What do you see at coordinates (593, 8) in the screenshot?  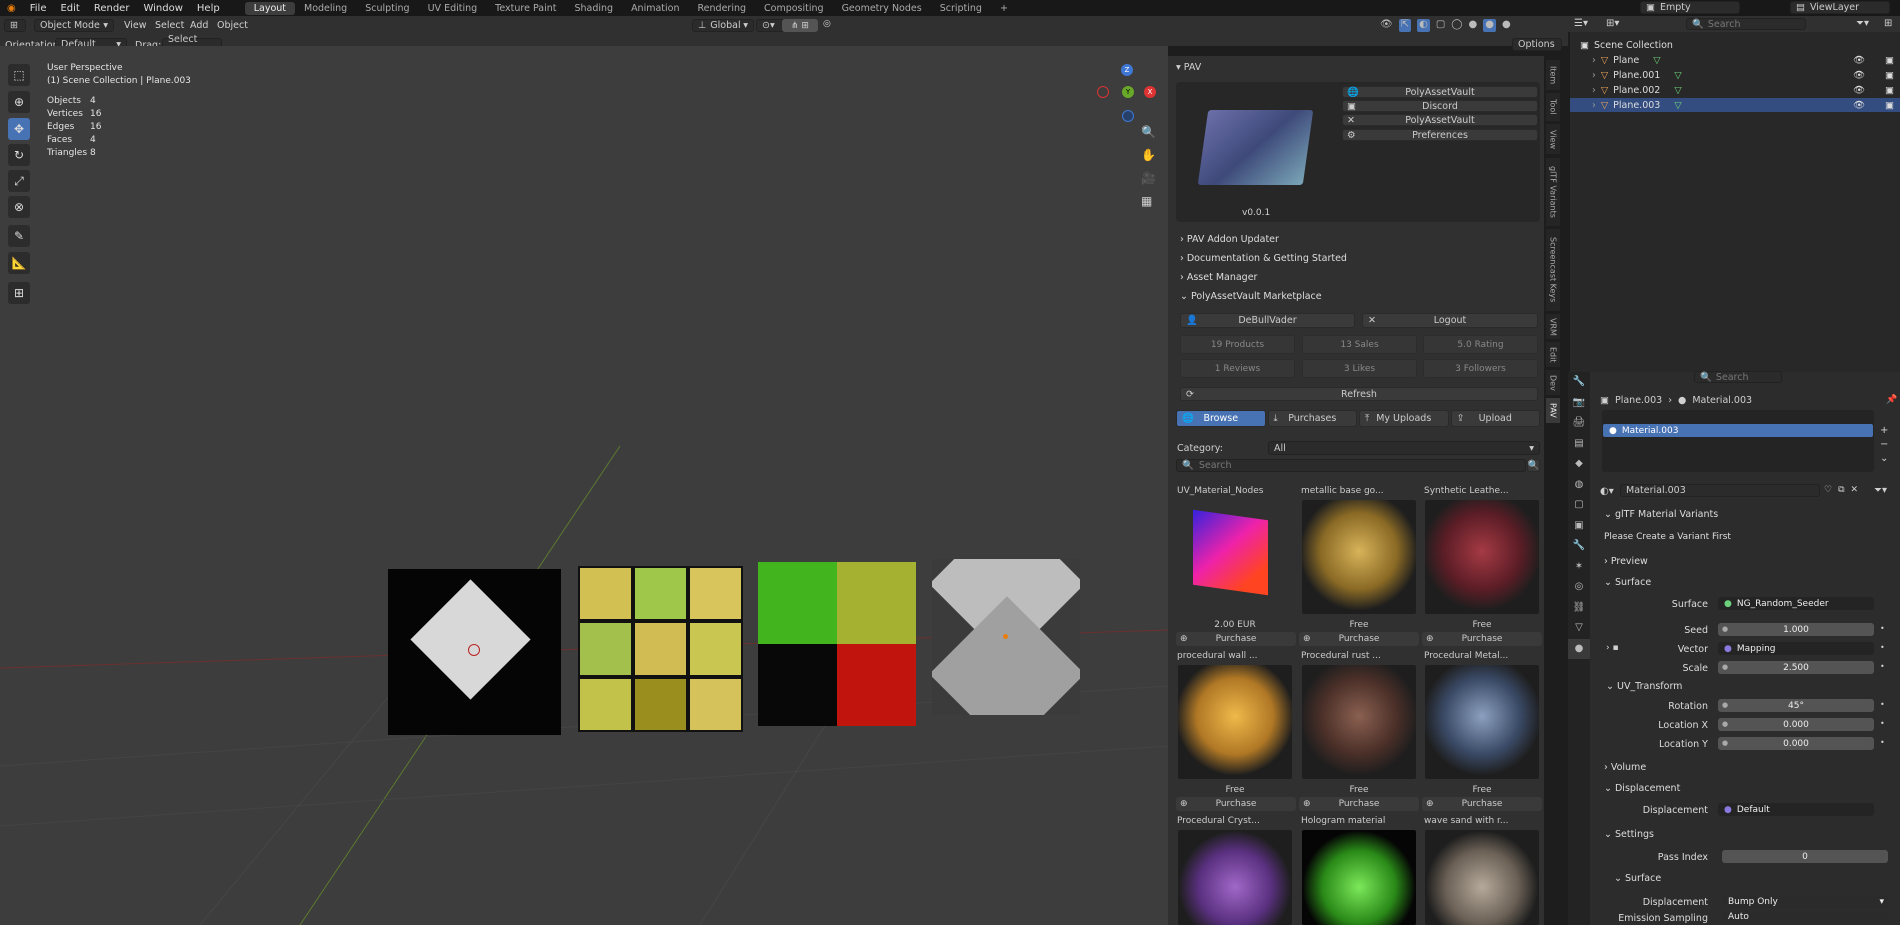 I see `workspace-tab-shading: Shading` at bounding box center [593, 8].